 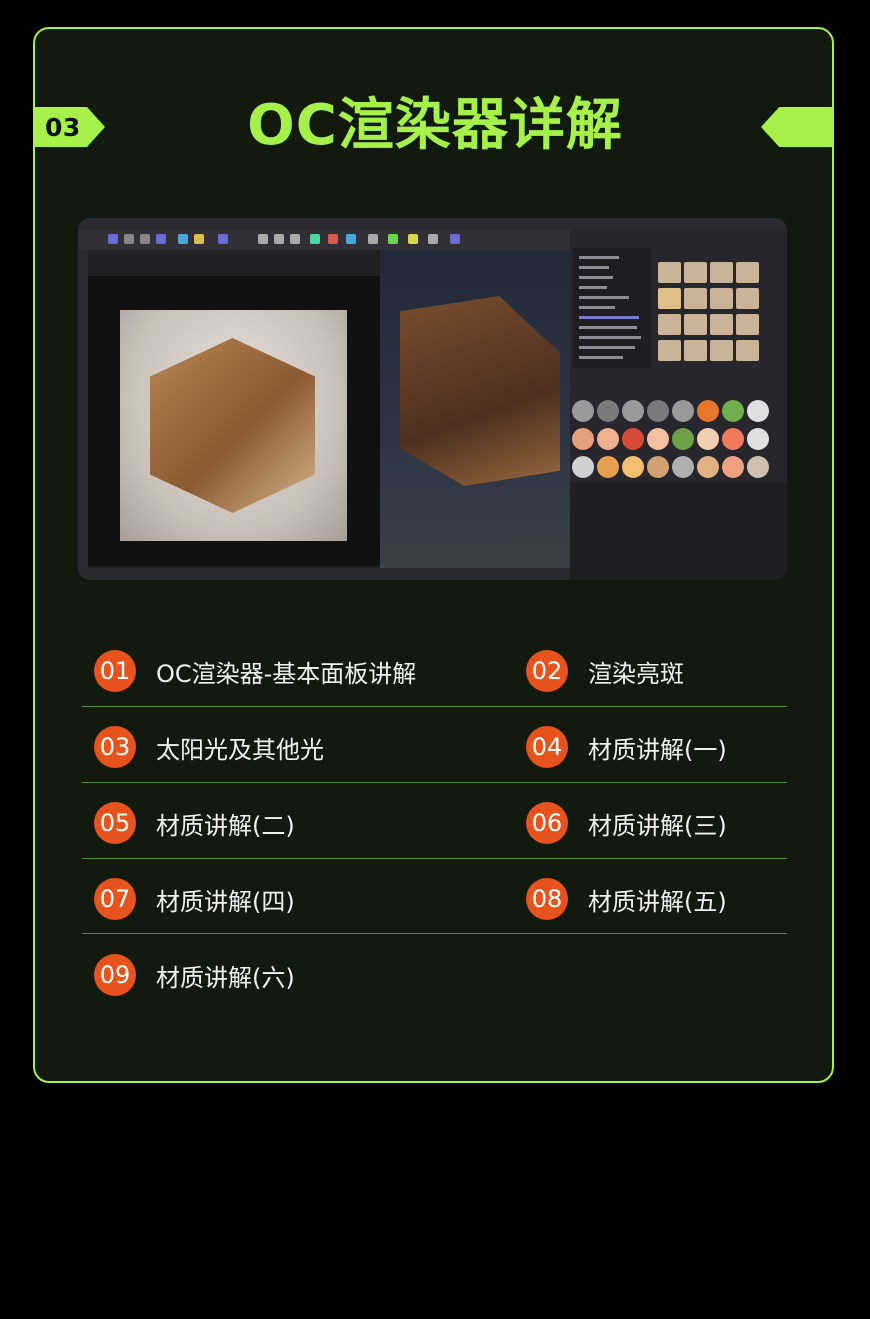 I want to click on lesson-number: 03, so click(x=115, y=747).